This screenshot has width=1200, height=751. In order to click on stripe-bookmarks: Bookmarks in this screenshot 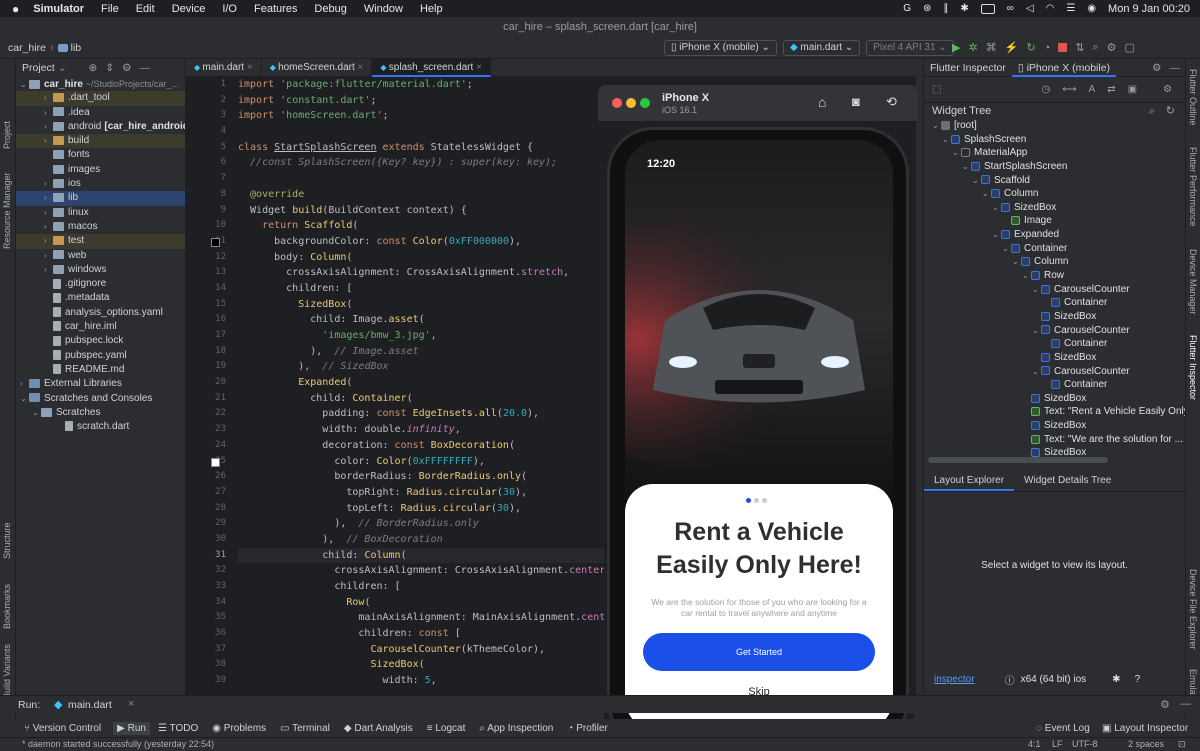, I will do `click(7, 606)`.